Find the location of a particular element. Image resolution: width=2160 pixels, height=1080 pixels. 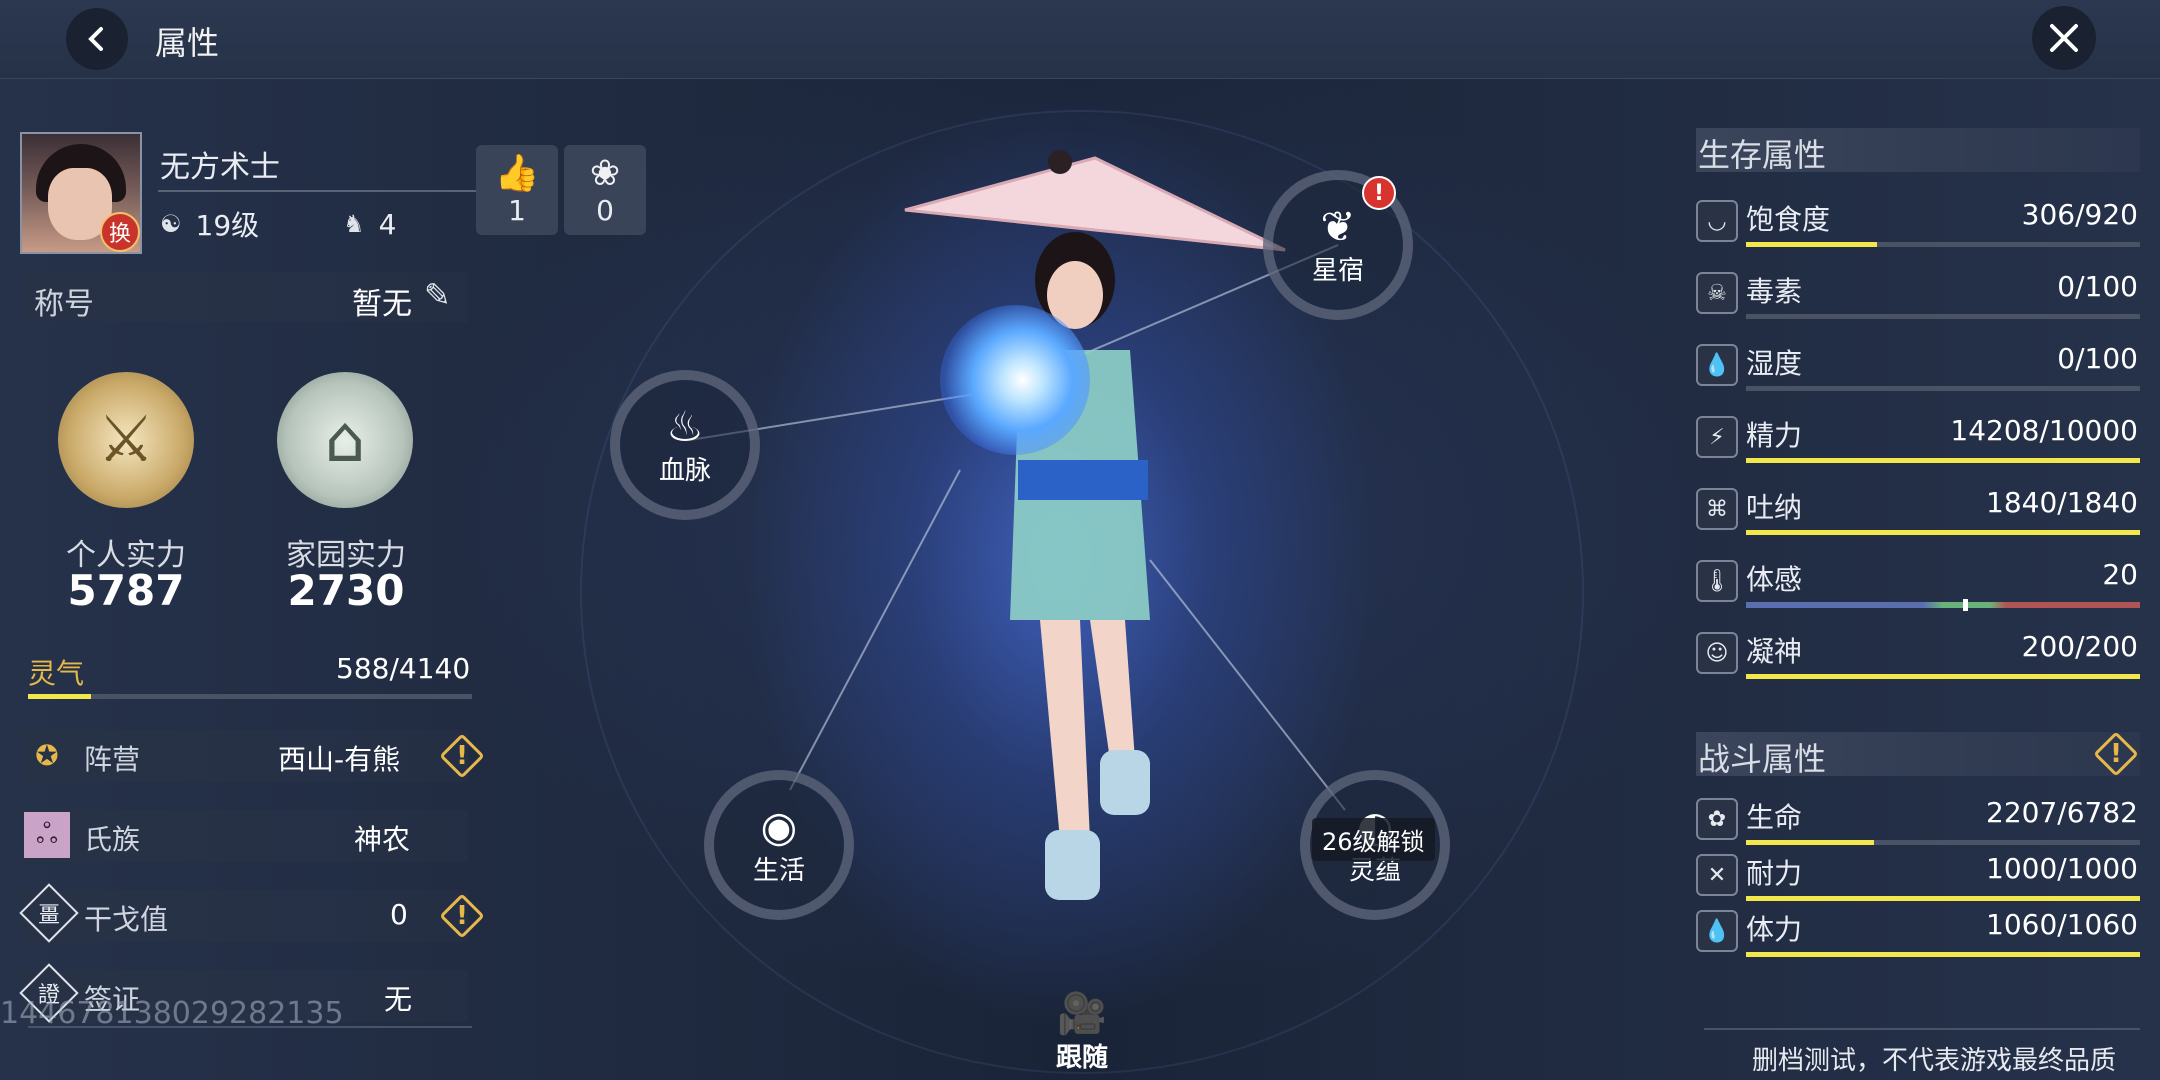

xingxiu-label: 星宿 is located at coordinates (1337, 270).